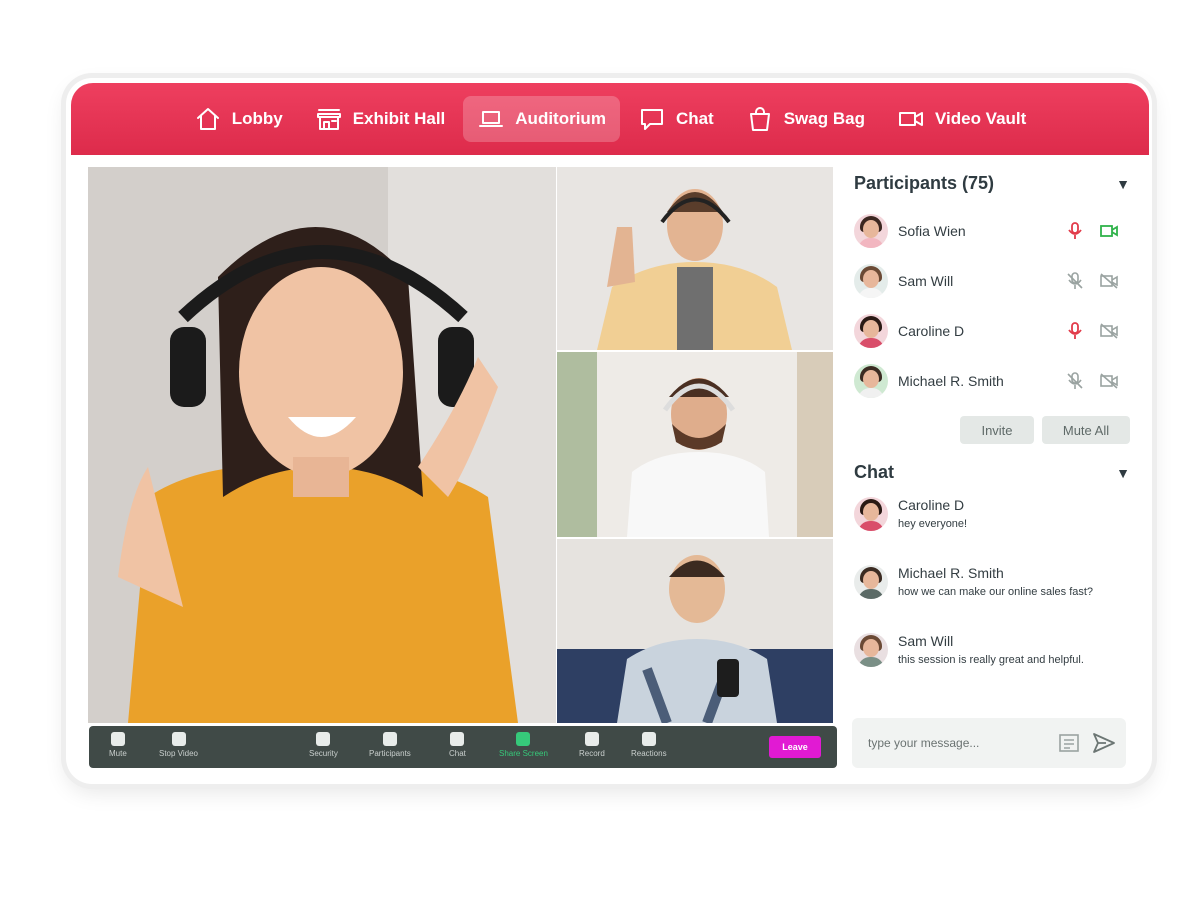 The image size is (1200, 900). Describe the element at coordinates (592, 753) in the screenshot. I see `control-label: Record` at that location.